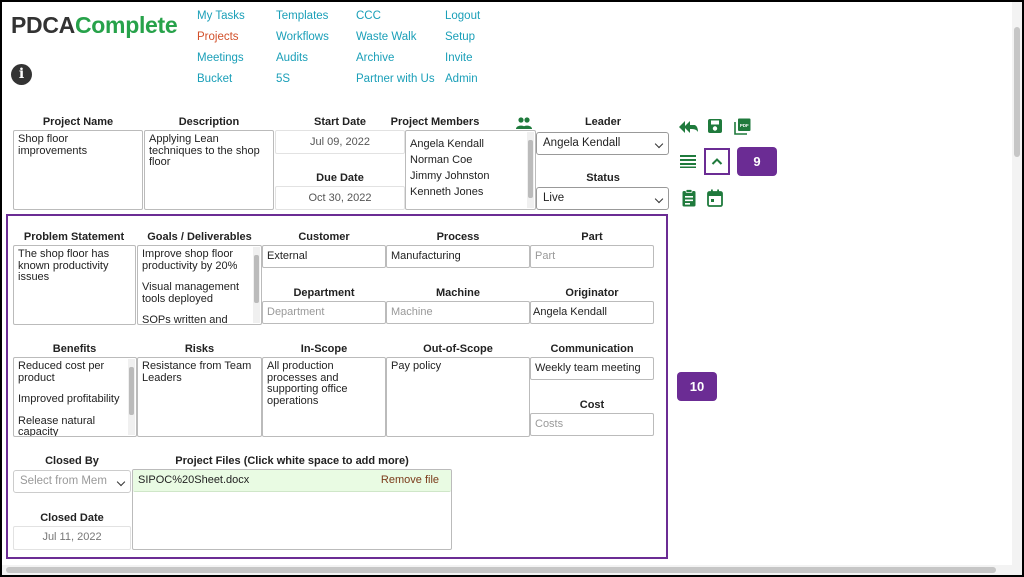 The height and width of the screenshot is (577, 1024). What do you see at coordinates (697, 386) in the screenshot?
I see `callout-badge-10: 10` at bounding box center [697, 386].